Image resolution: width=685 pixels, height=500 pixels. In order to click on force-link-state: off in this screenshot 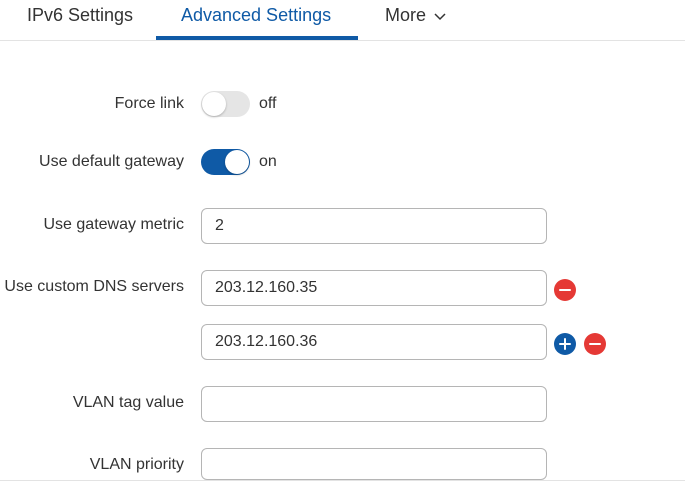, I will do `click(268, 103)`.